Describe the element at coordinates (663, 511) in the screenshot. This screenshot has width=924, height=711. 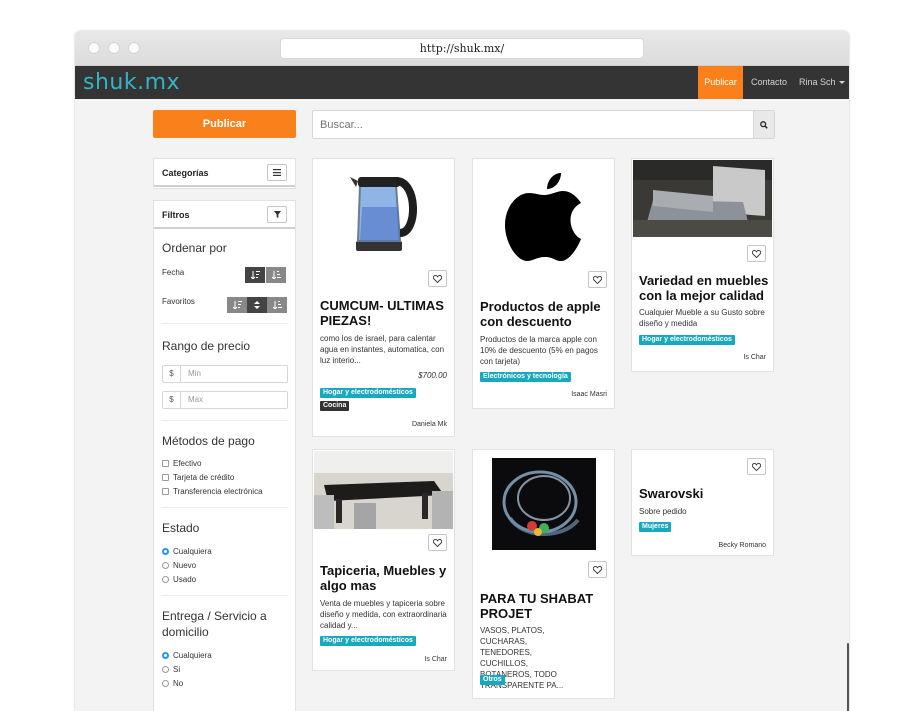
I see `card-description: Sobre pedido` at that location.